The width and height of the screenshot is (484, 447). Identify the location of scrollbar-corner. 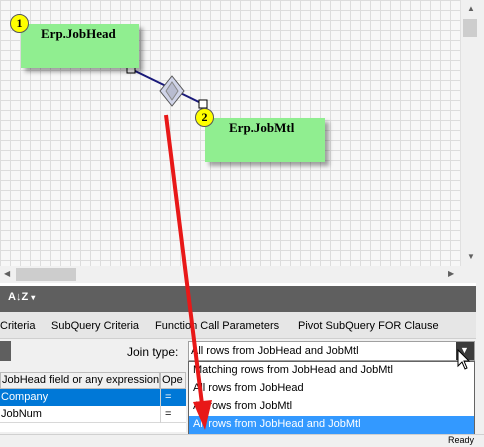
(472, 274).